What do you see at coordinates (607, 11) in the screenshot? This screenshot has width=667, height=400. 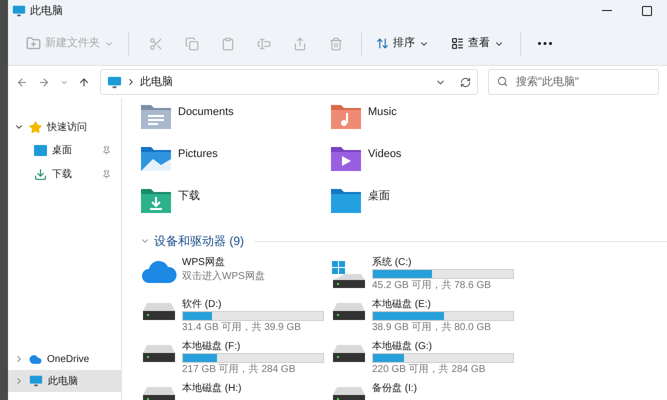 I see `minimize-icon` at bounding box center [607, 11].